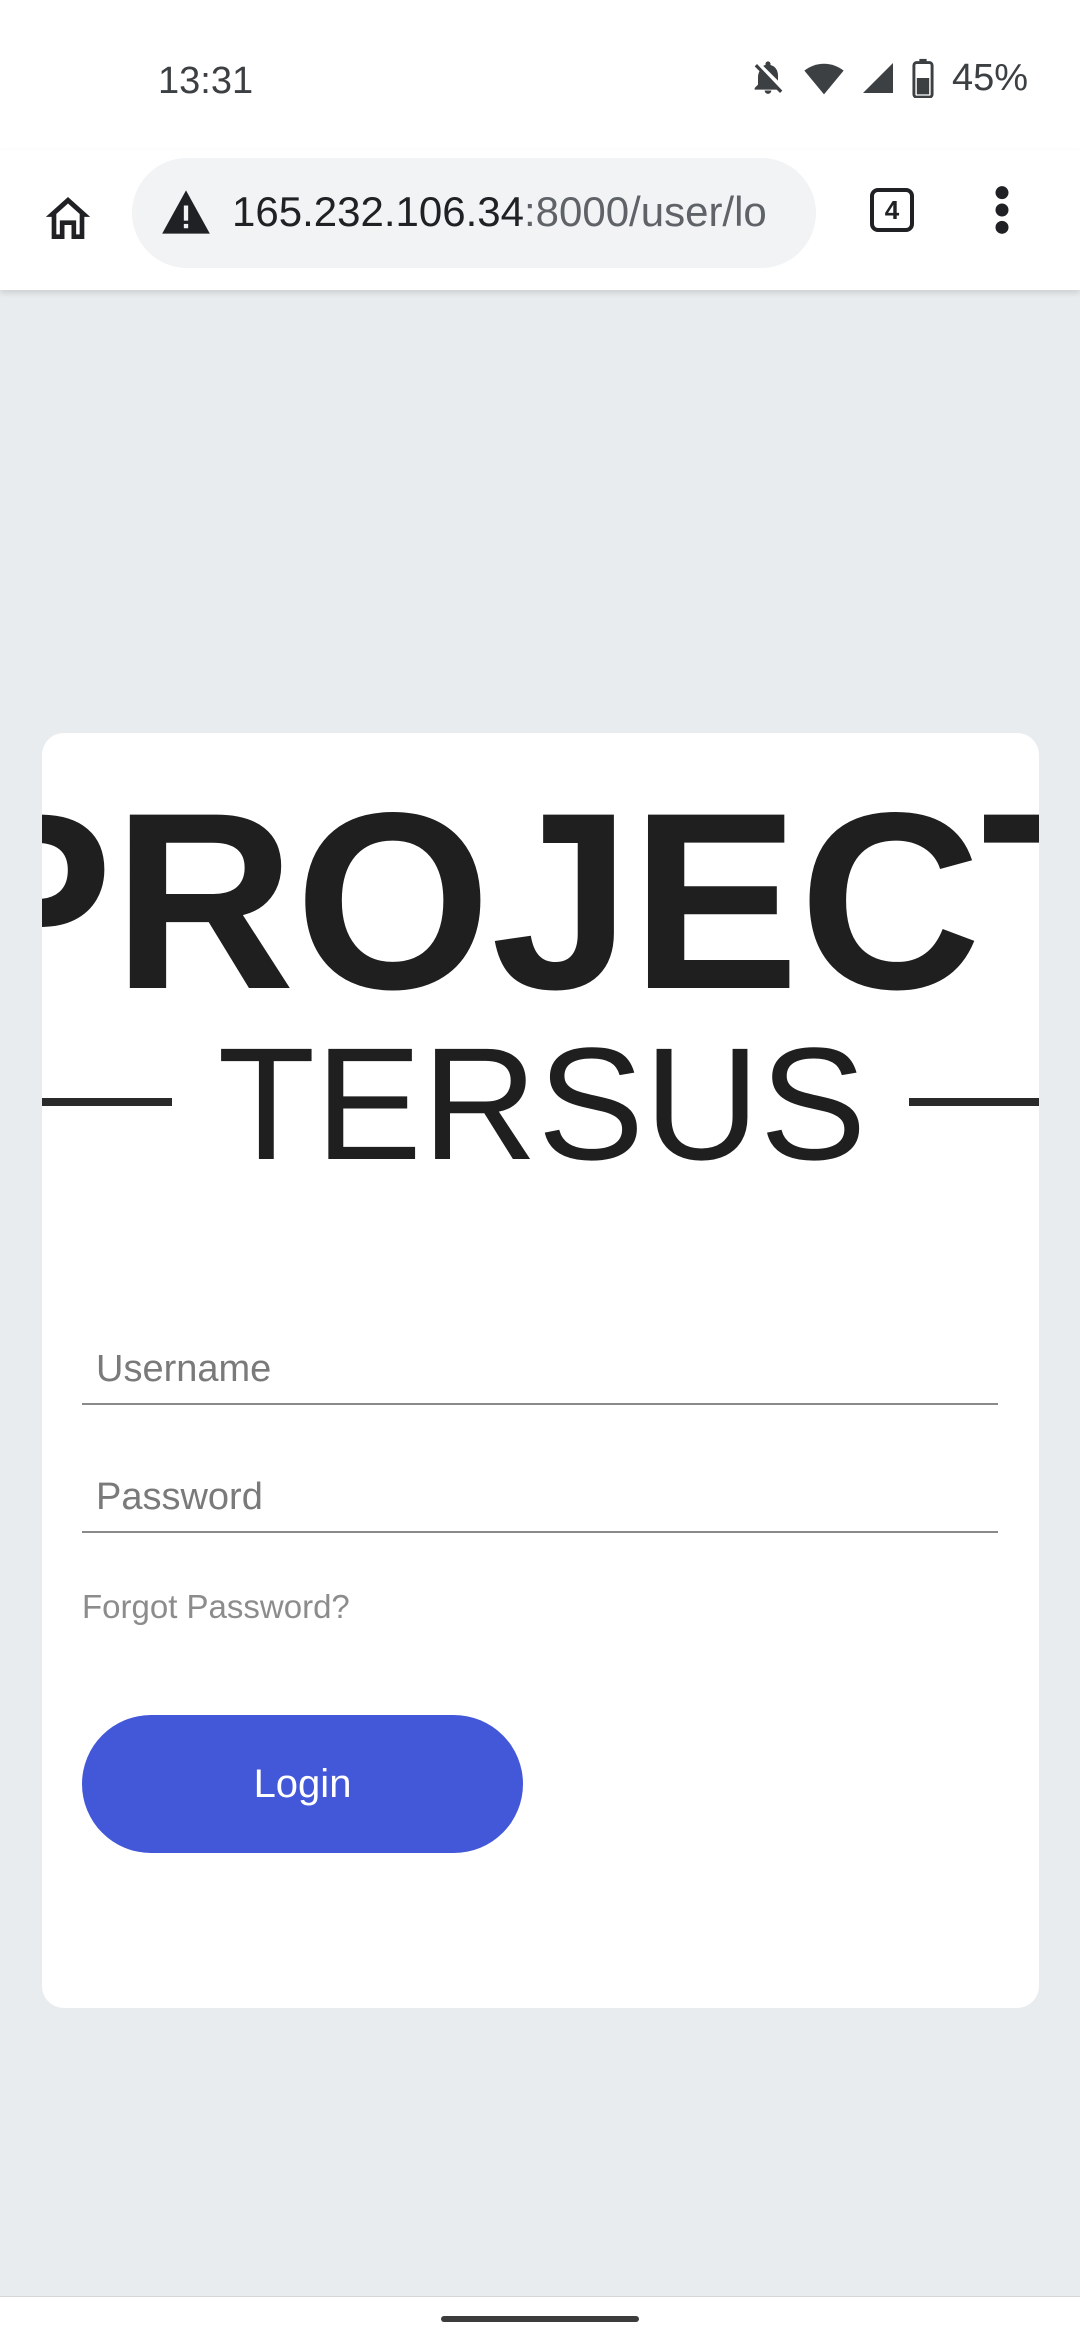 The height and width of the screenshot is (2341, 1080). I want to click on gesture-handle, so click(540, 2319).